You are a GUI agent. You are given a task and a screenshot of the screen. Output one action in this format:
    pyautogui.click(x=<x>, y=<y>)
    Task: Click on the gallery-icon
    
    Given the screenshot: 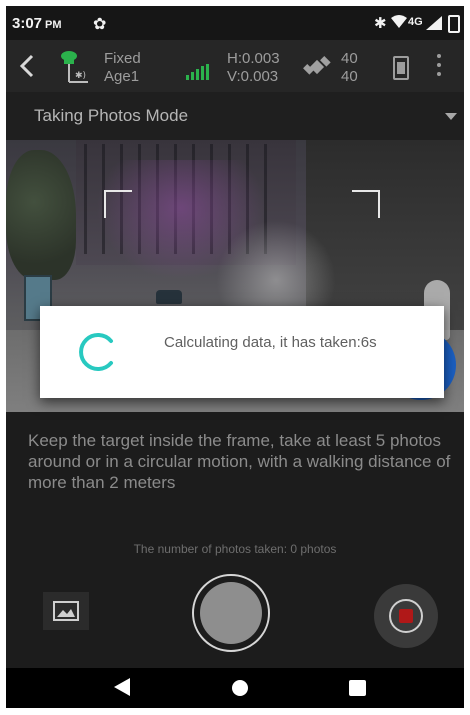 What is the action you would take?
    pyautogui.click(x=66, y=611)
    